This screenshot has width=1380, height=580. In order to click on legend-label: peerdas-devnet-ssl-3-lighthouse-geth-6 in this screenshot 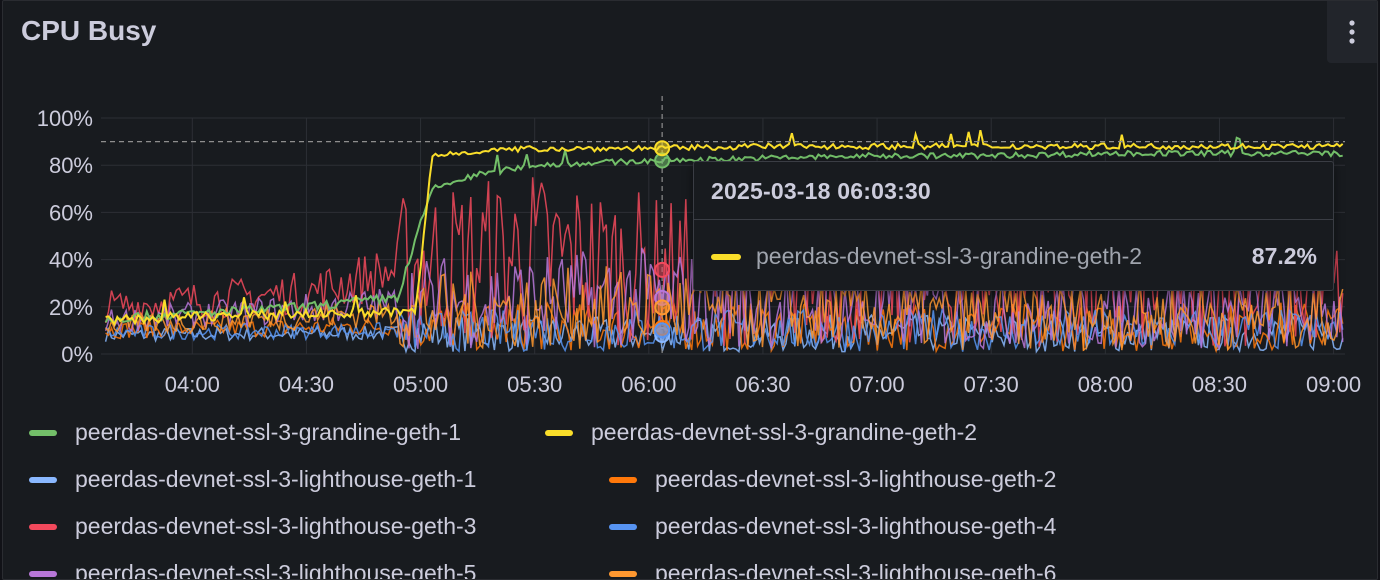, I will do `click(856, 570)`.